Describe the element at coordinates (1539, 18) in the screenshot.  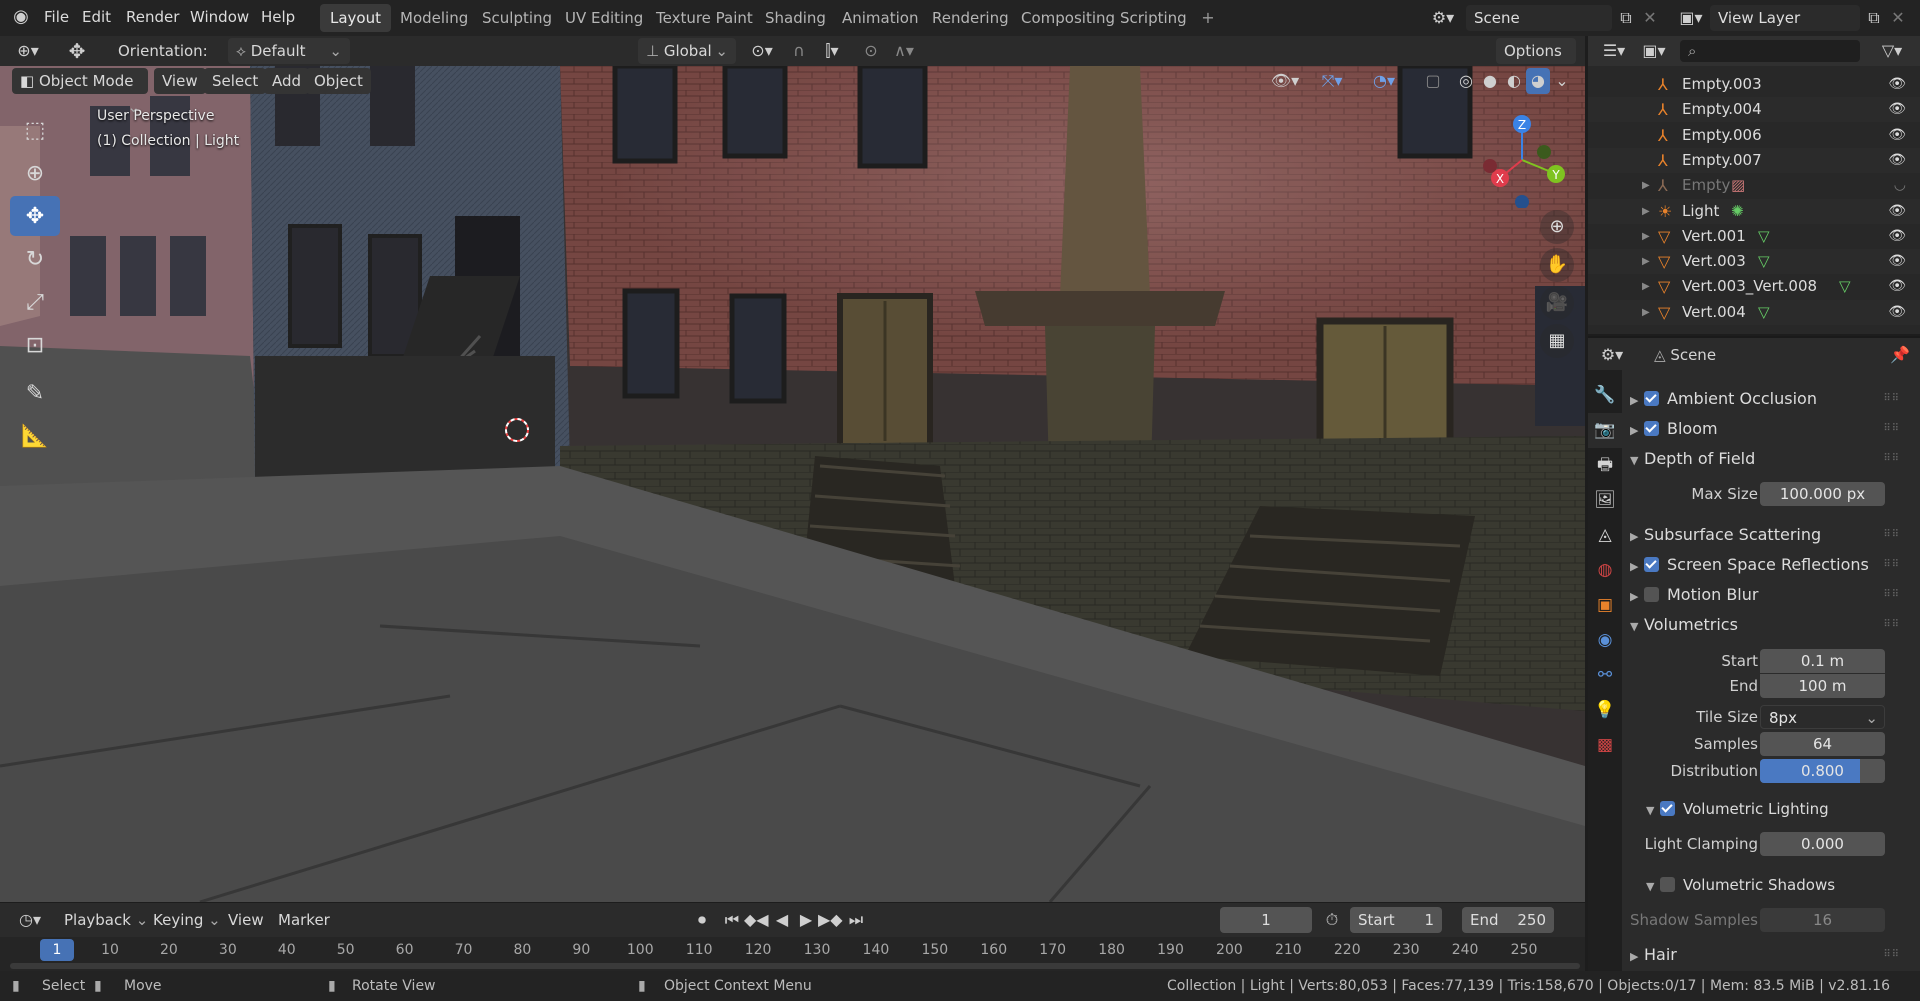
I see `scene-name-field: Scene` at that location.